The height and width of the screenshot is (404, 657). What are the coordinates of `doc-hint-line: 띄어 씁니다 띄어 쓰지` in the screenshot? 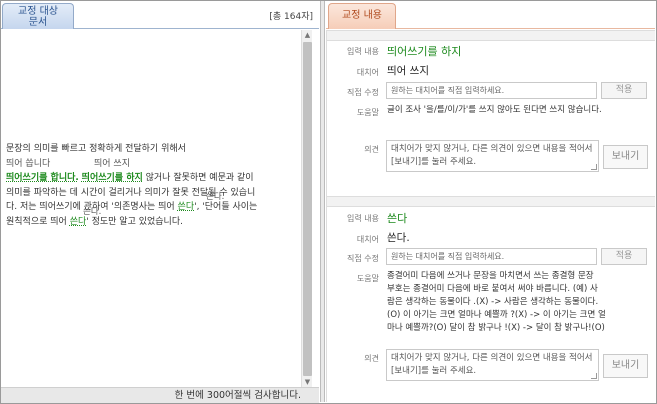 It's located at (153, 164).